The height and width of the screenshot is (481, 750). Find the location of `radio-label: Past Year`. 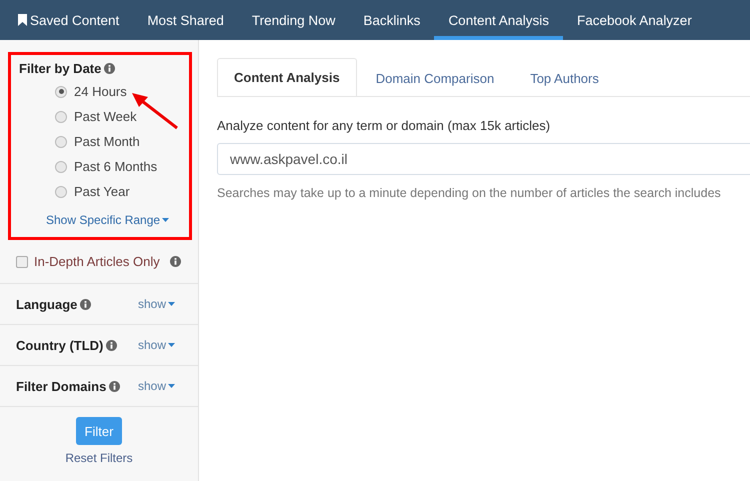

radio-label: Past Year is located at coordinates (102, 191).